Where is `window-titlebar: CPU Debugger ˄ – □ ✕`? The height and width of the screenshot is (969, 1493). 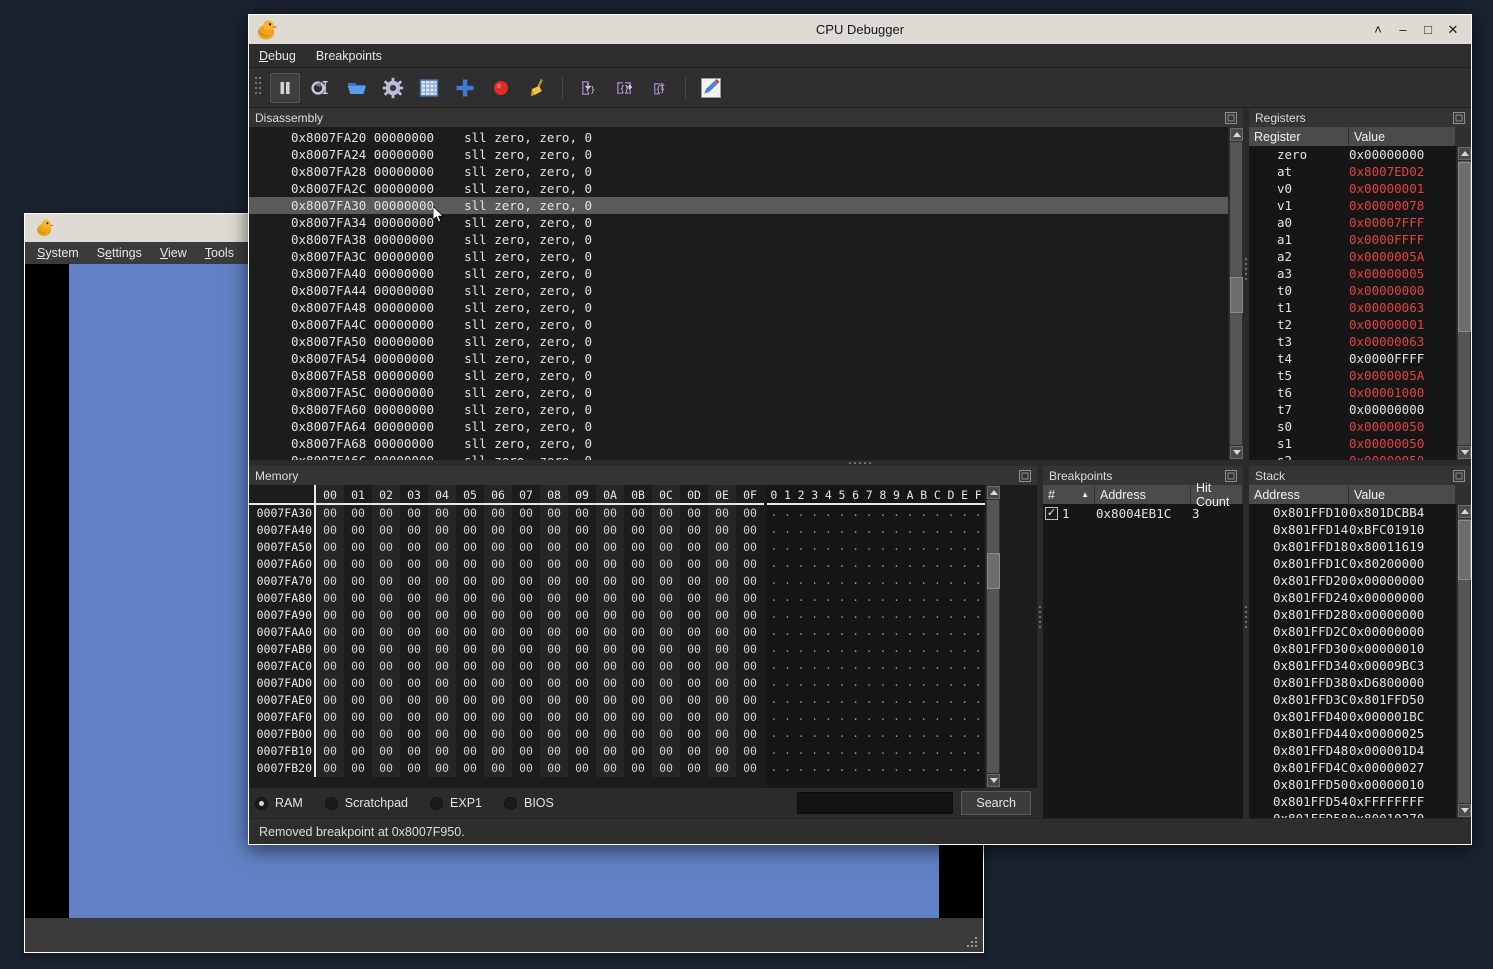 window-titlebar: CPU Debugger ˄ – □ ✕ is located at coordinates (860, 29).